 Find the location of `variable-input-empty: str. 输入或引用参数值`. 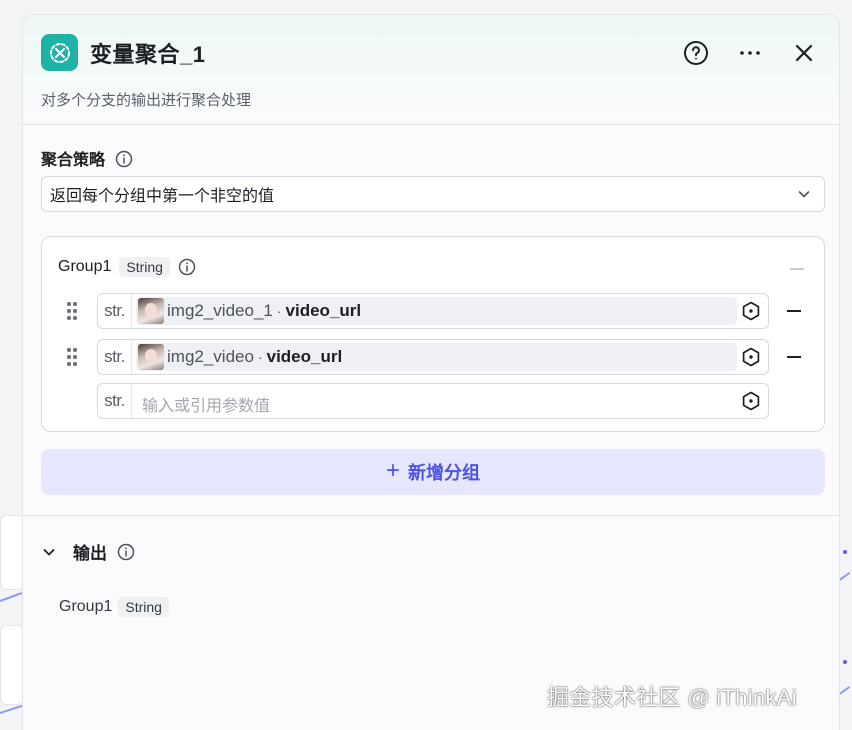

variable-input-empty: str. 输入或引用参数值 is located at coordinates (433, 401).